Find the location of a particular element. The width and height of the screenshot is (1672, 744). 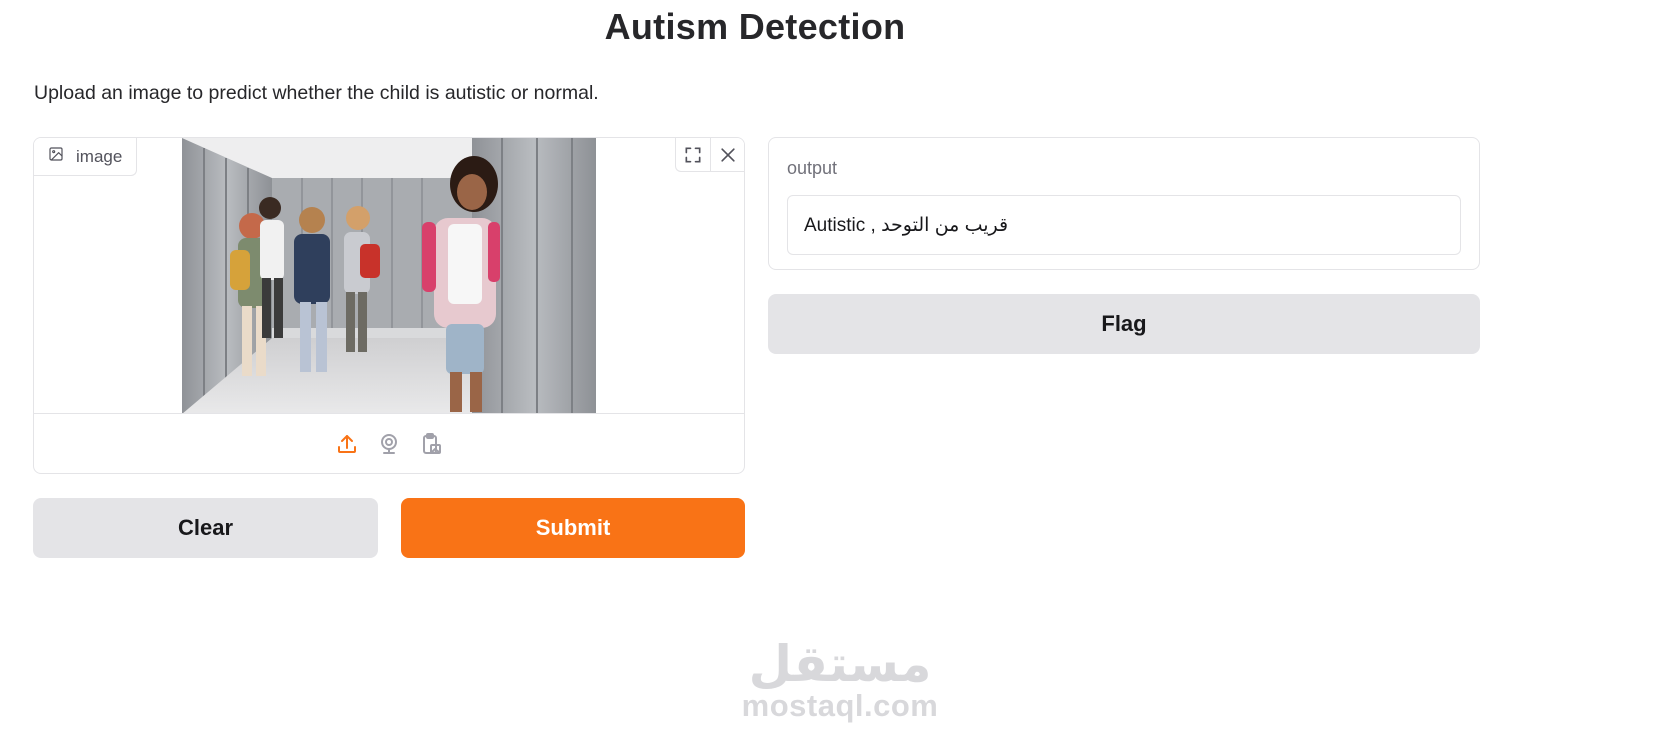

submit-button: Submit is located at coordinates (573, 528).